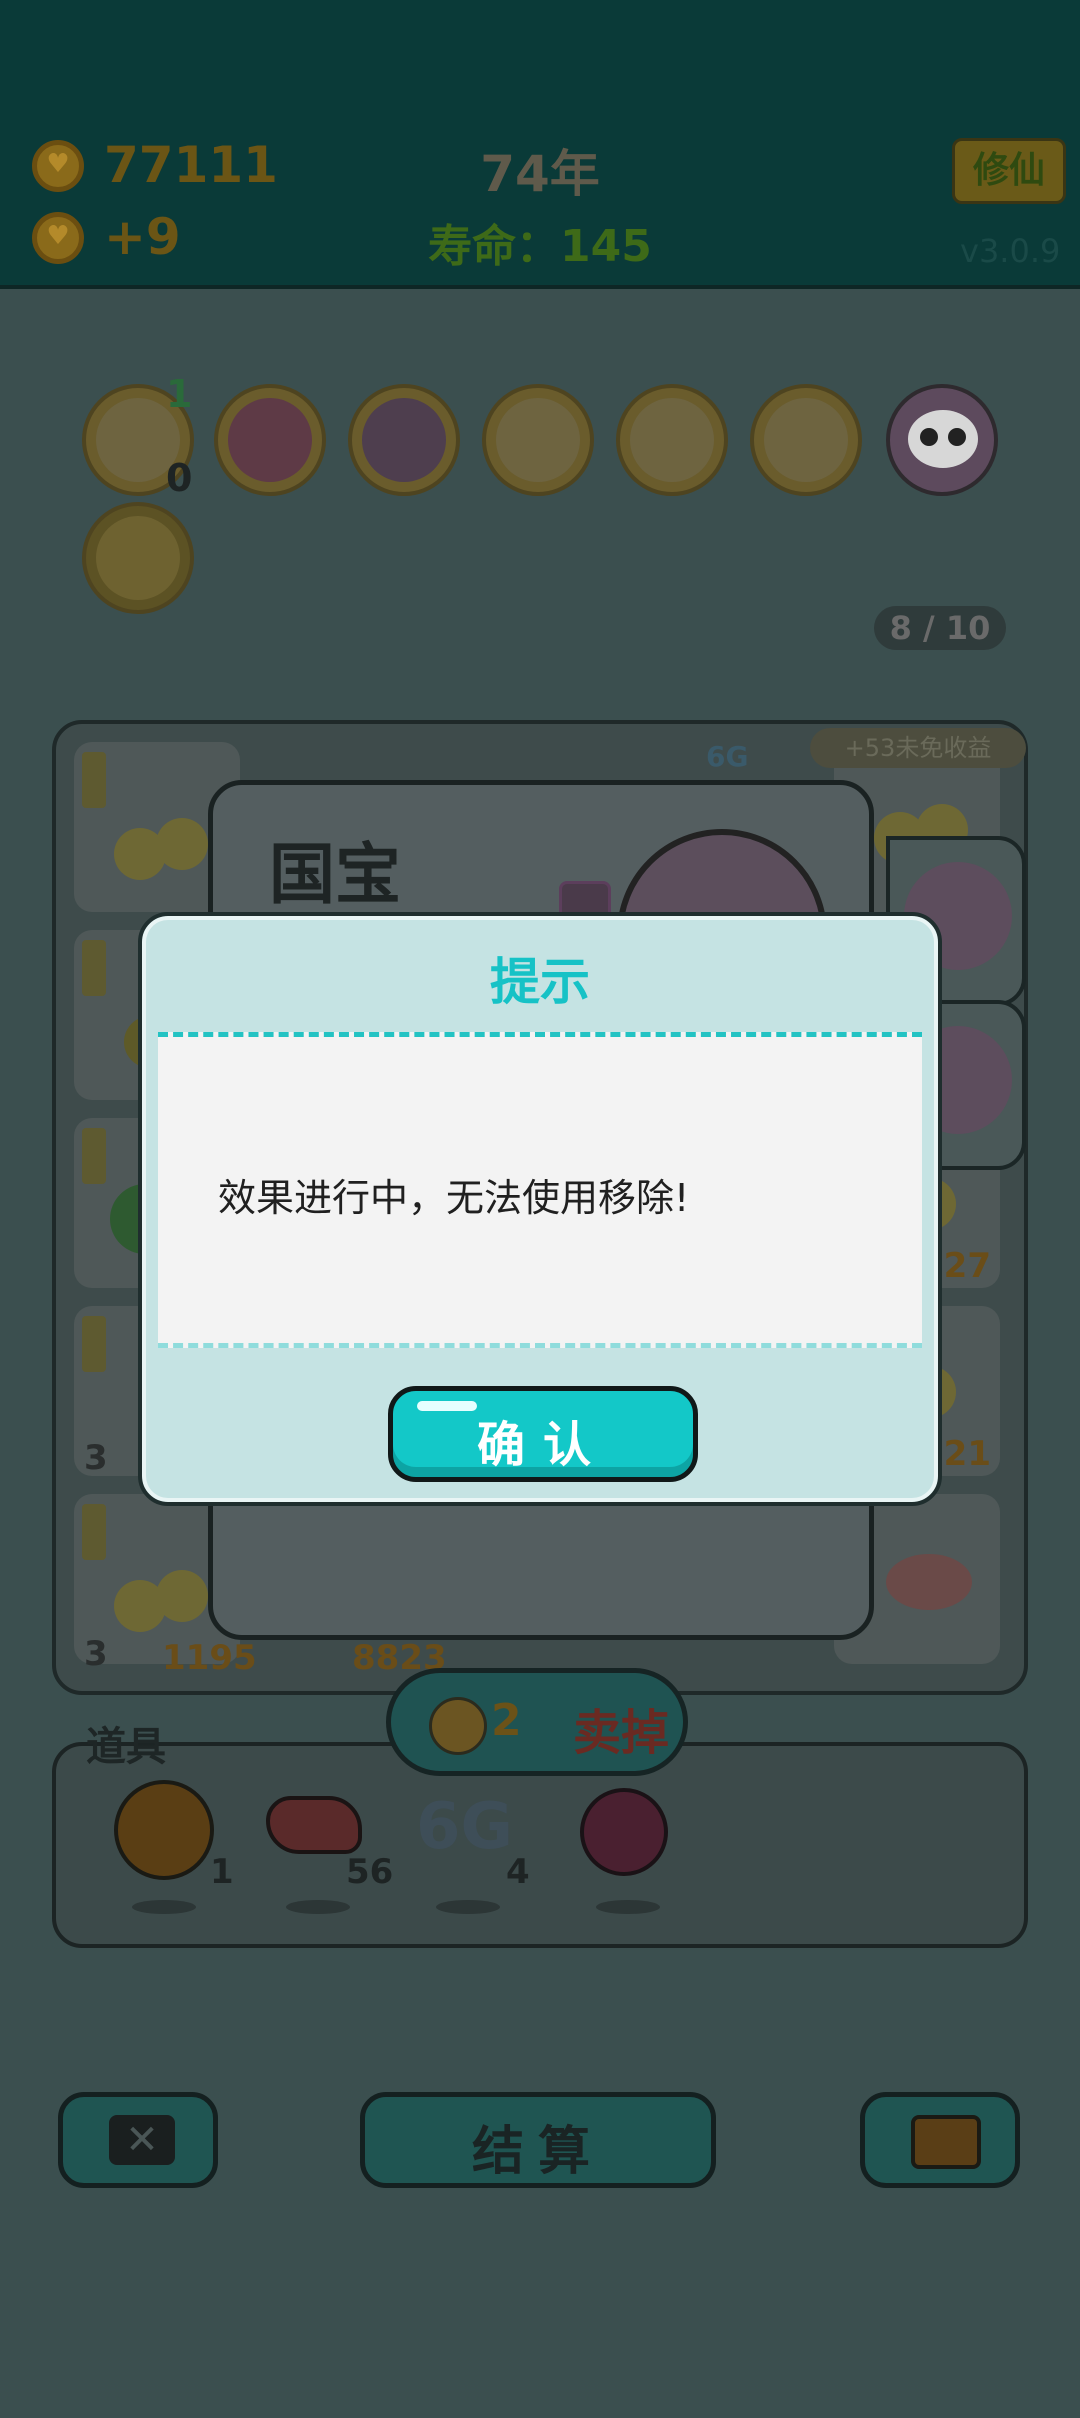 This screenshot has width=1080, height=2418. I want to click on lightning-icon, so click(138, 558).